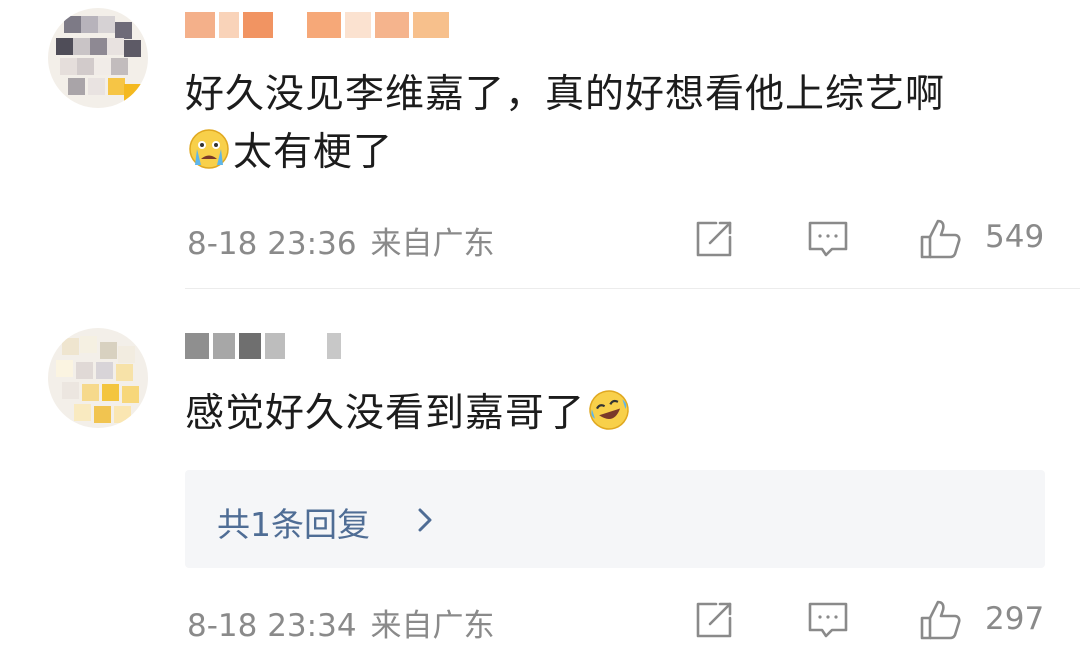 This screenshot has width=1080, height=647. Describe the element at coordinates (98, 378) in the screenshot. I see `avatar` at that location.